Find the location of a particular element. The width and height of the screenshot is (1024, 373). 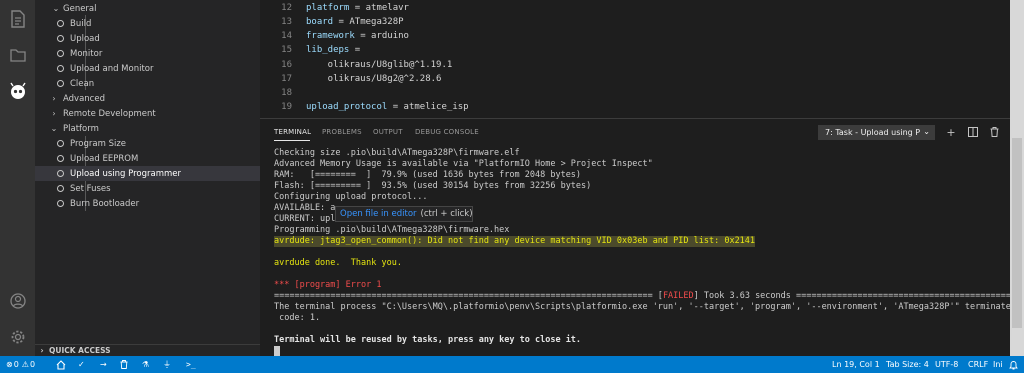

task-set-fuses: Set Fuses is located at coordinates (147, 188).